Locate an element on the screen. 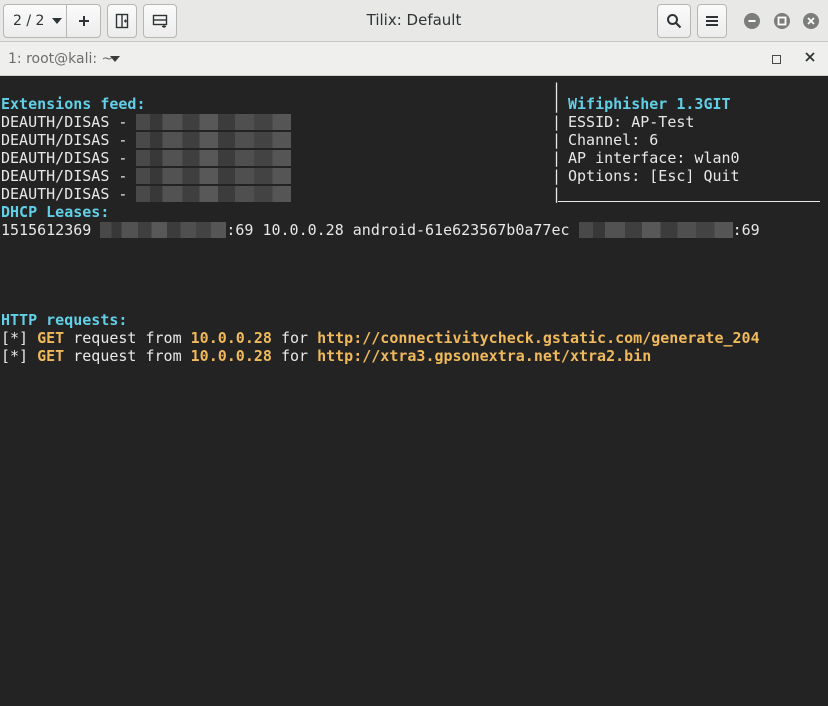 The width and height of the screenshot is (828, 706). session-selector-label: 2 / 2 is located at coordinates (29, 21).